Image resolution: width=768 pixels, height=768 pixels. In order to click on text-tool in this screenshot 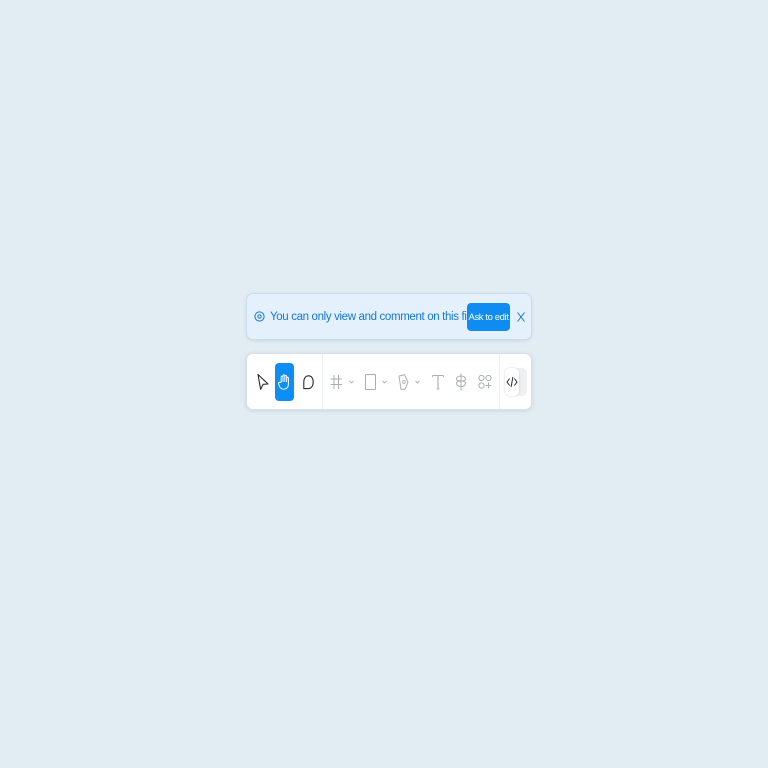, I will do `click(438, 382)`.